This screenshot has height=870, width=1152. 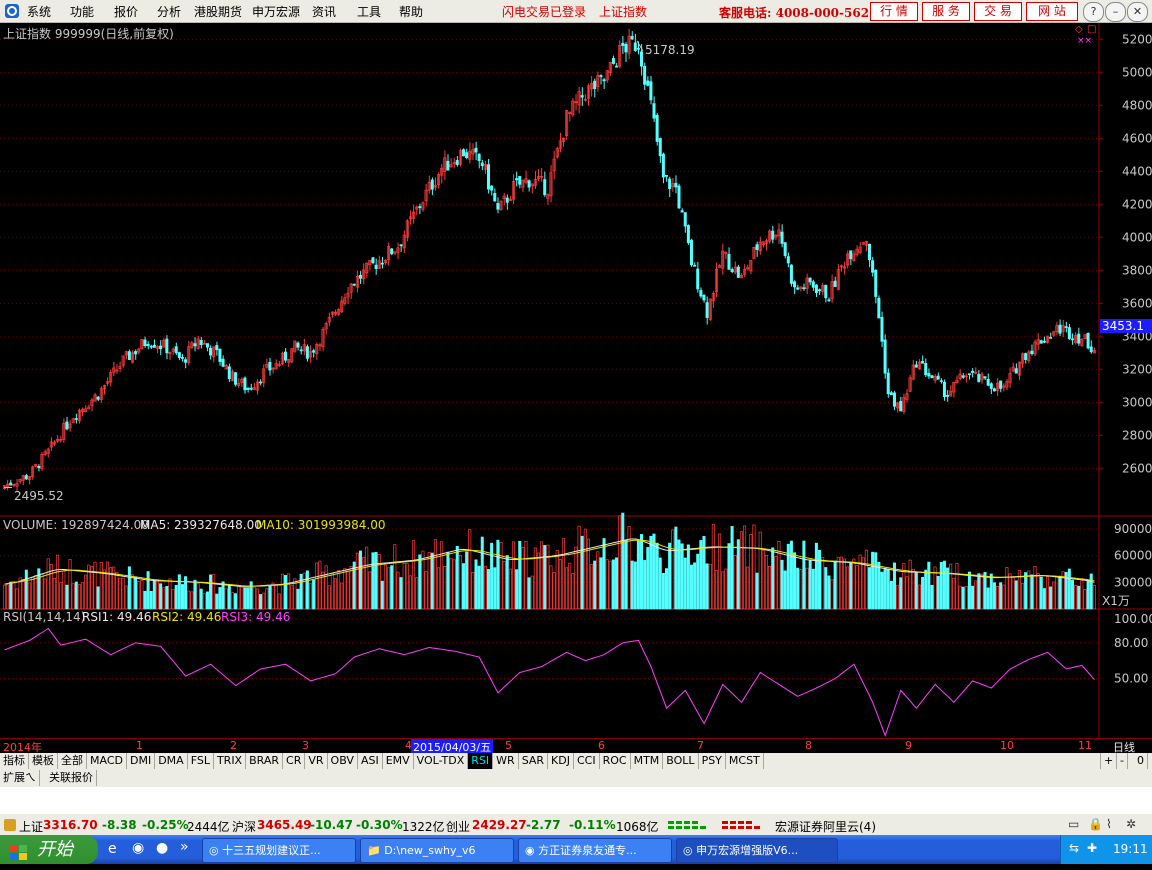 What do you see at coordinates (1141, 761) in the screenshot?
I see `reset-button: 0` at bounding box center [1141, 761].